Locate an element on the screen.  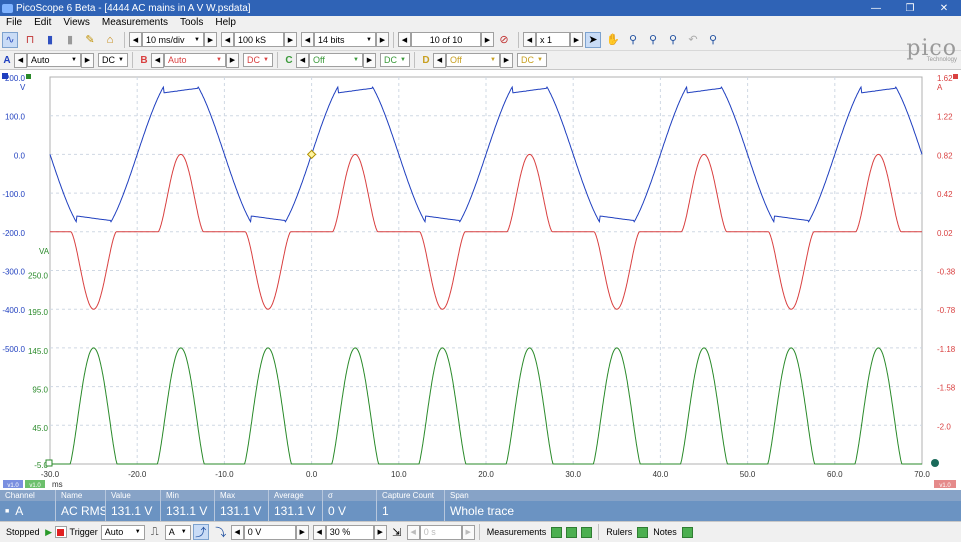
samples-decrease-button: ◀ is located at coordinates (227, 39).